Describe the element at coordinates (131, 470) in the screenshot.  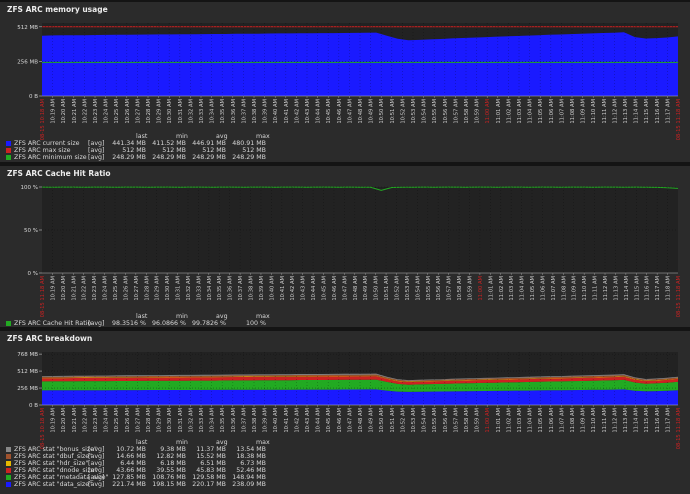
I see `legend-value-last: 43.66 MB` at that location.